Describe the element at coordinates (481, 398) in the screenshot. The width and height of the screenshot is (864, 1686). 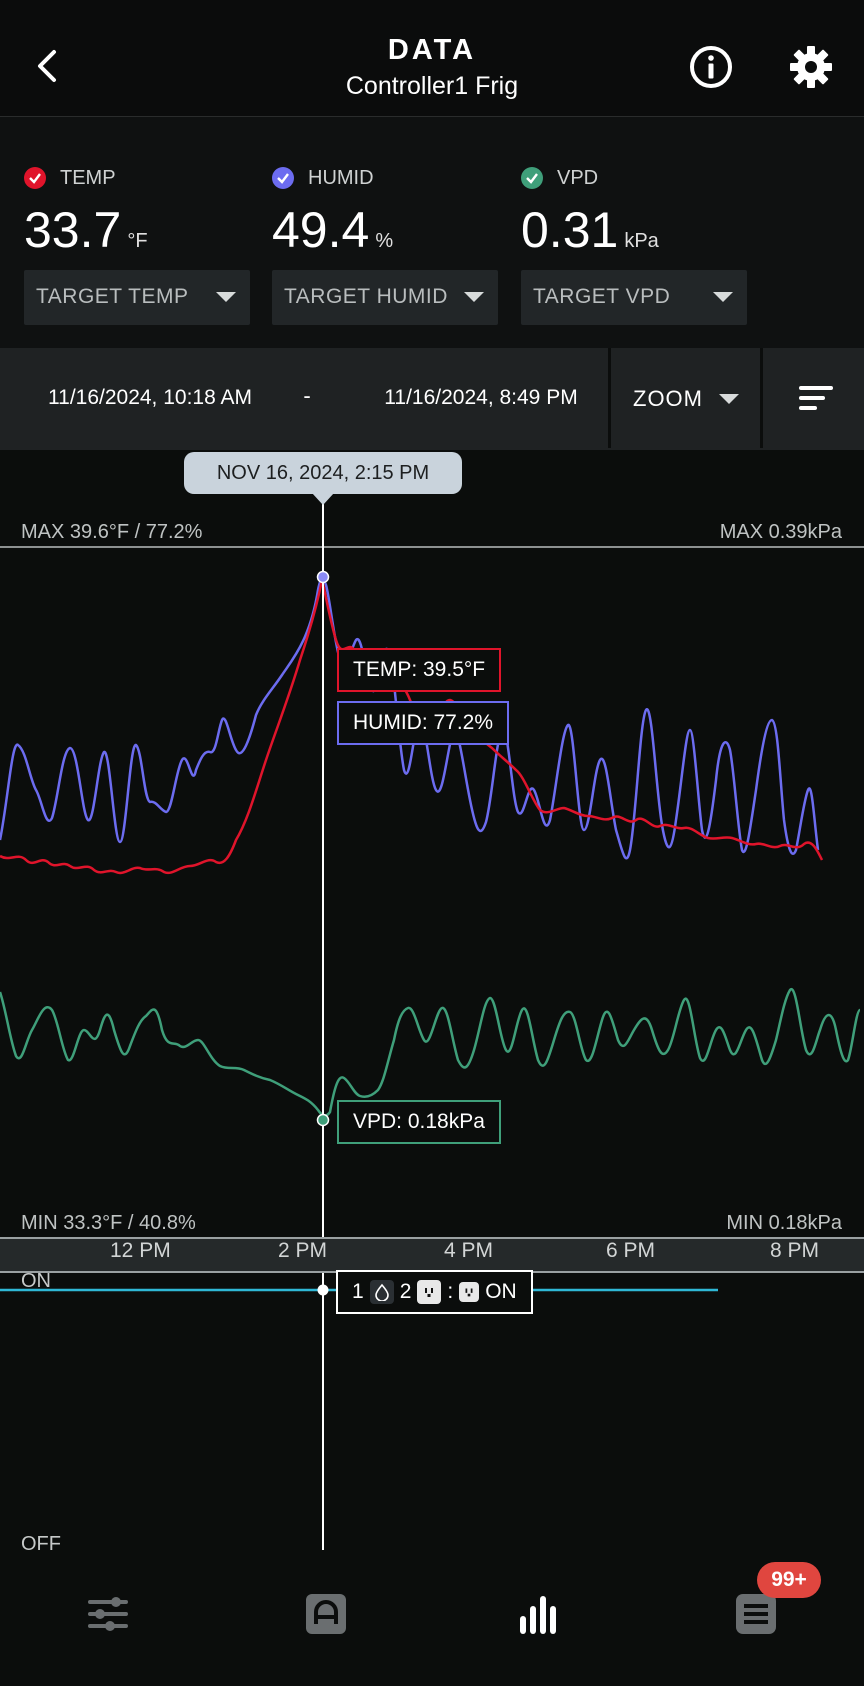
I see `end-date-picker: 11/16/2024, 8:49 PM` at that location.